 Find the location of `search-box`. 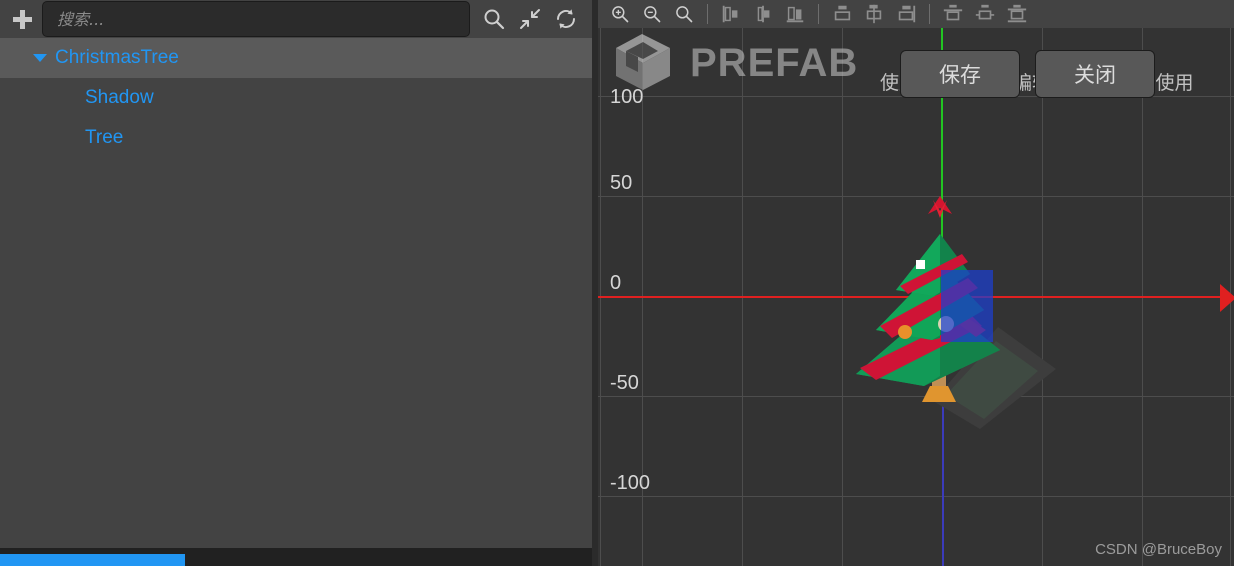

search-box is located at coordinates (256, 19).